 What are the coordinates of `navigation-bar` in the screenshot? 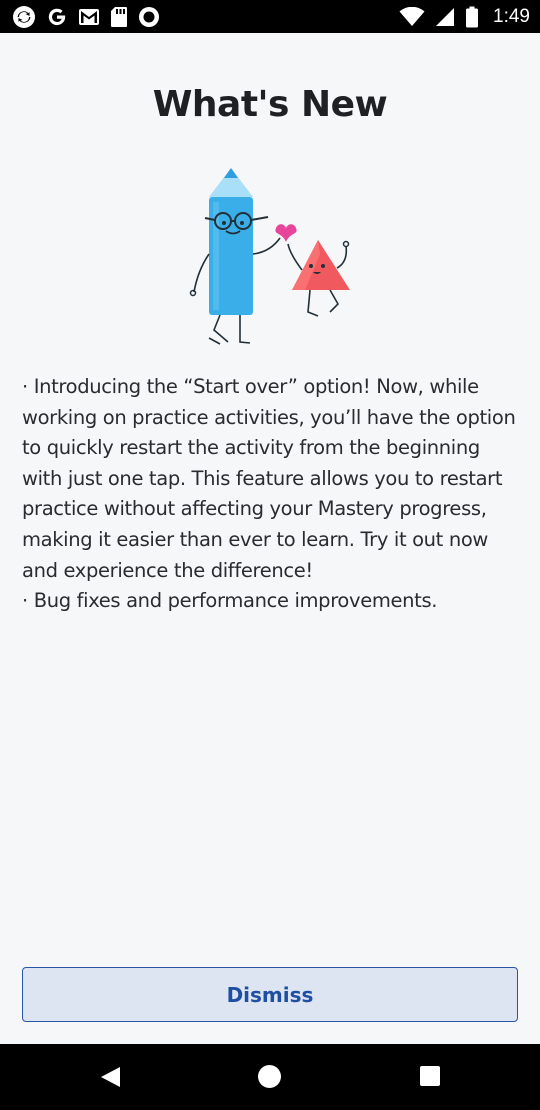 It's located at (270, 1077).